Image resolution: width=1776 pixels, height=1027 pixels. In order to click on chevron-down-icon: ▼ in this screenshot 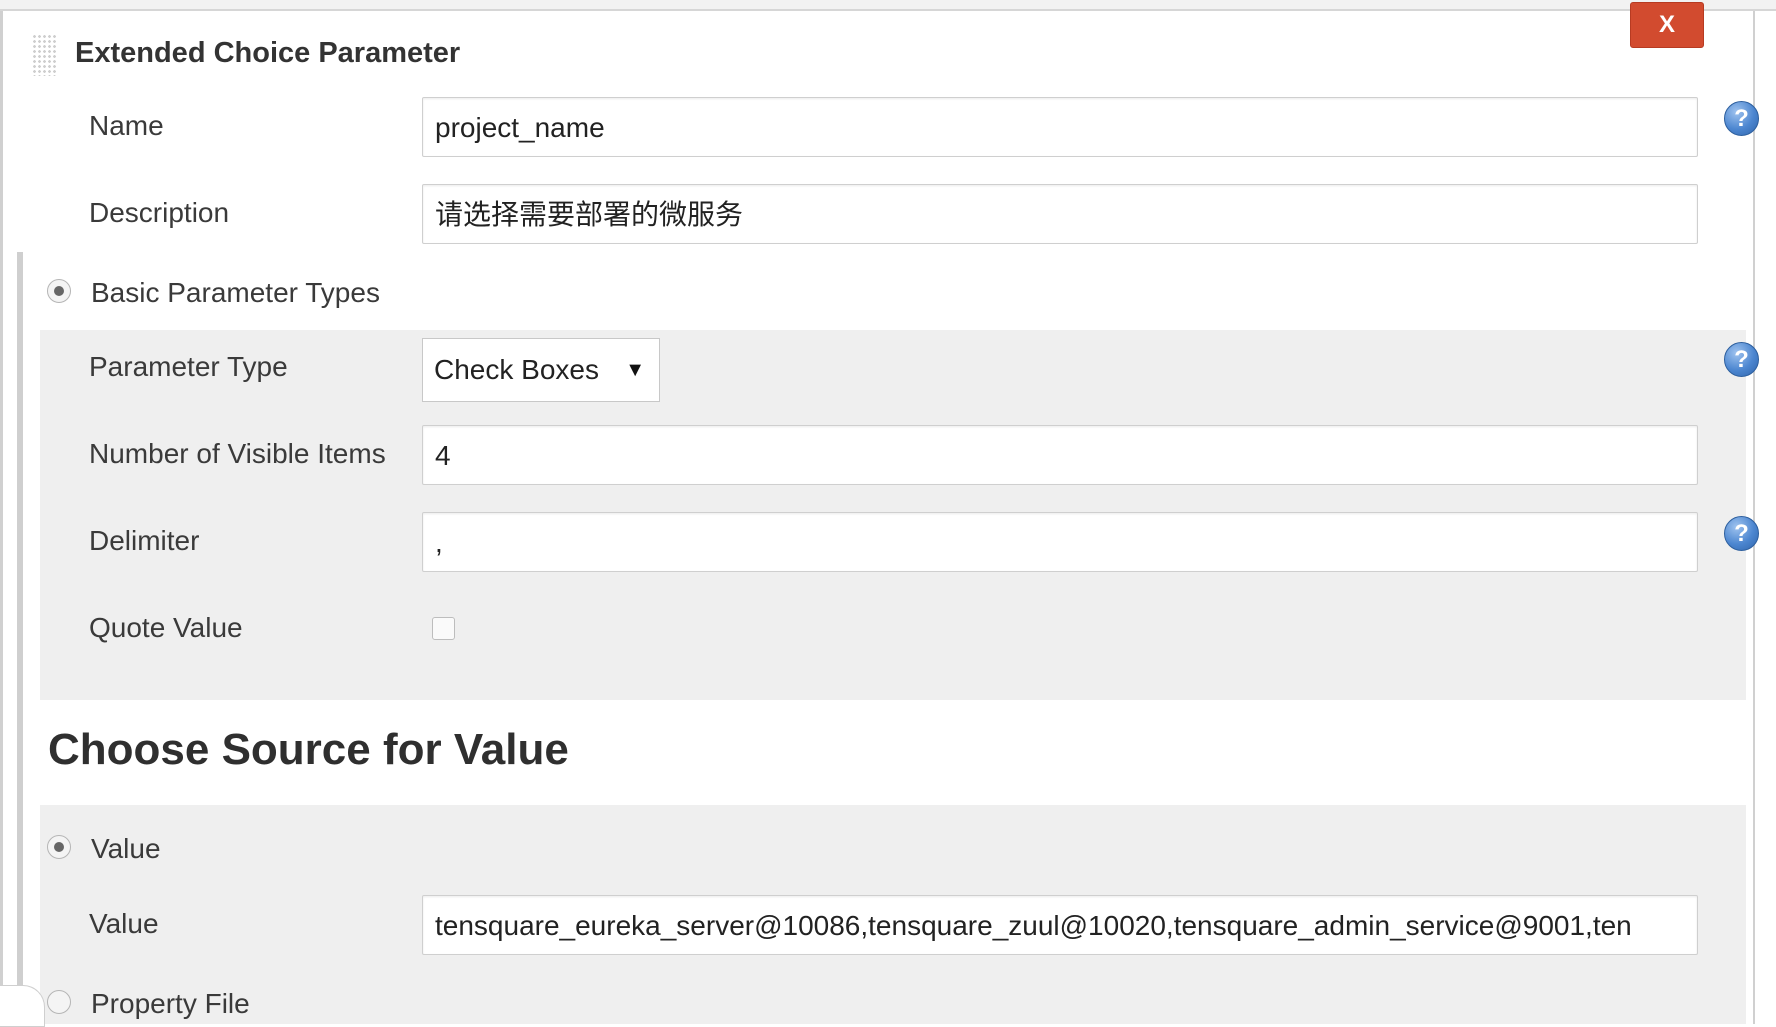, I will do `click(635, 370)`.